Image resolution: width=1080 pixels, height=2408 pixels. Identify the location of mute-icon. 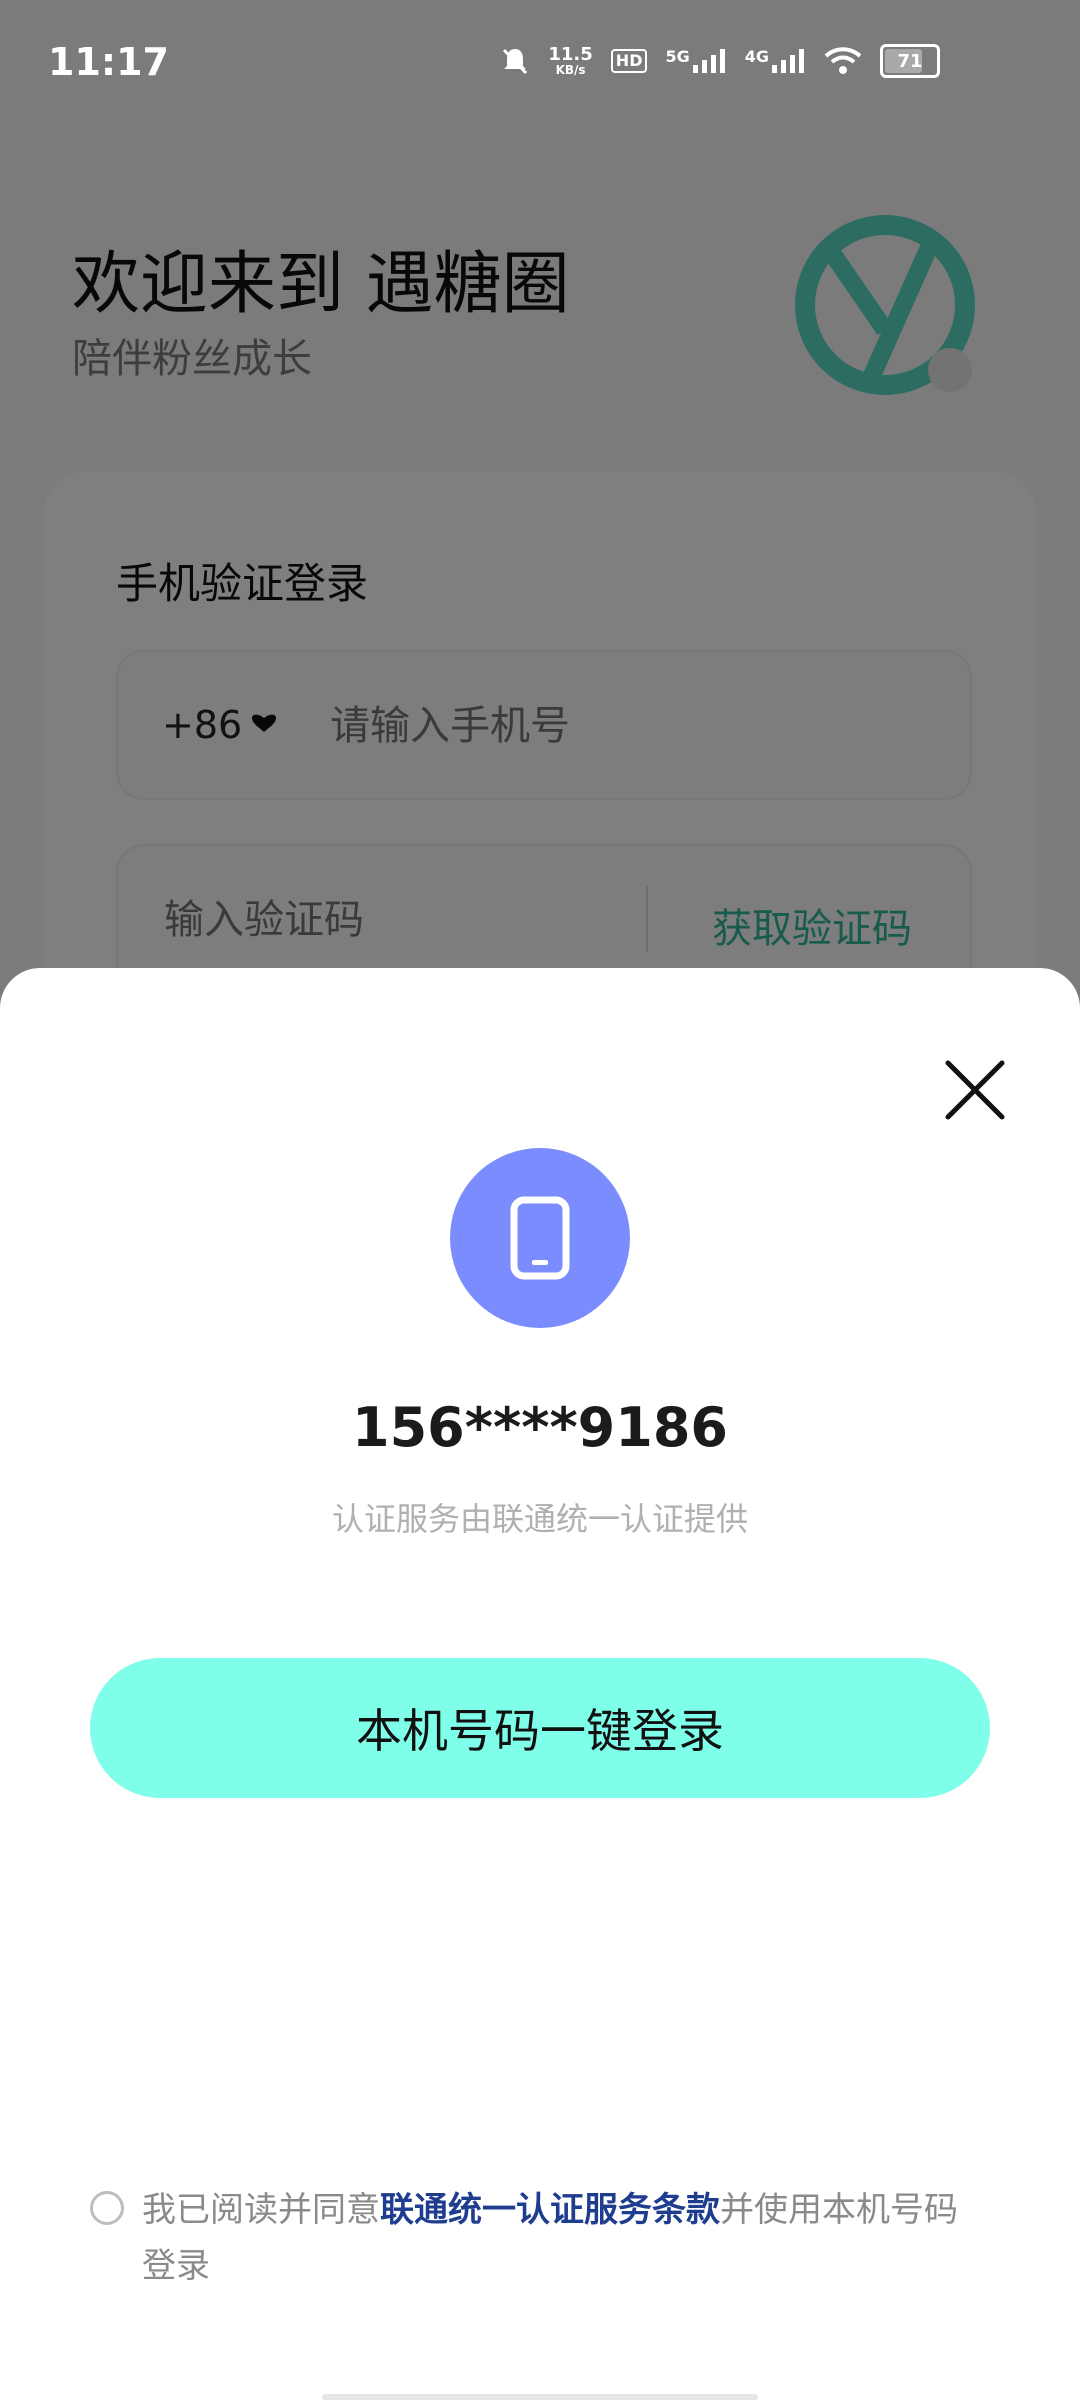
(515, 61).